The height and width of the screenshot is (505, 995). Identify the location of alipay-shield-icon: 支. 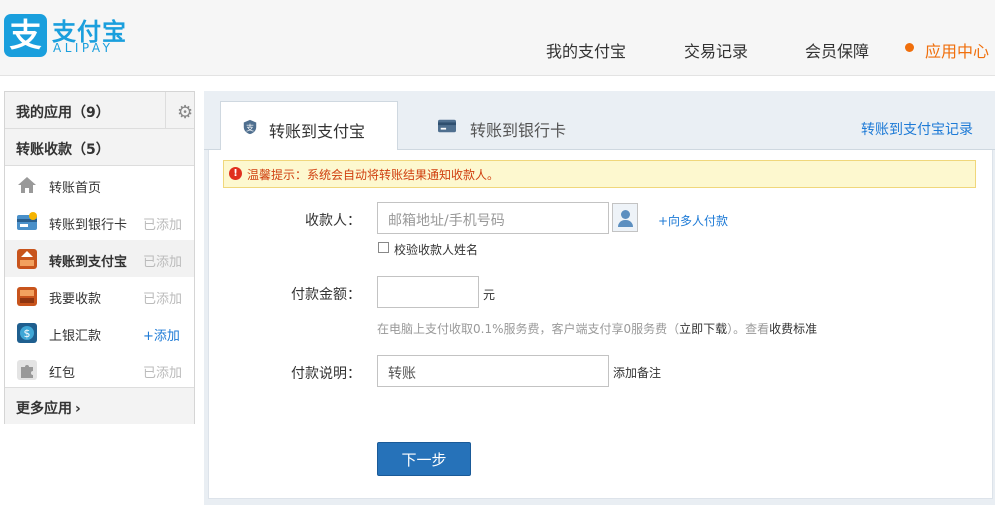
(250, 127).